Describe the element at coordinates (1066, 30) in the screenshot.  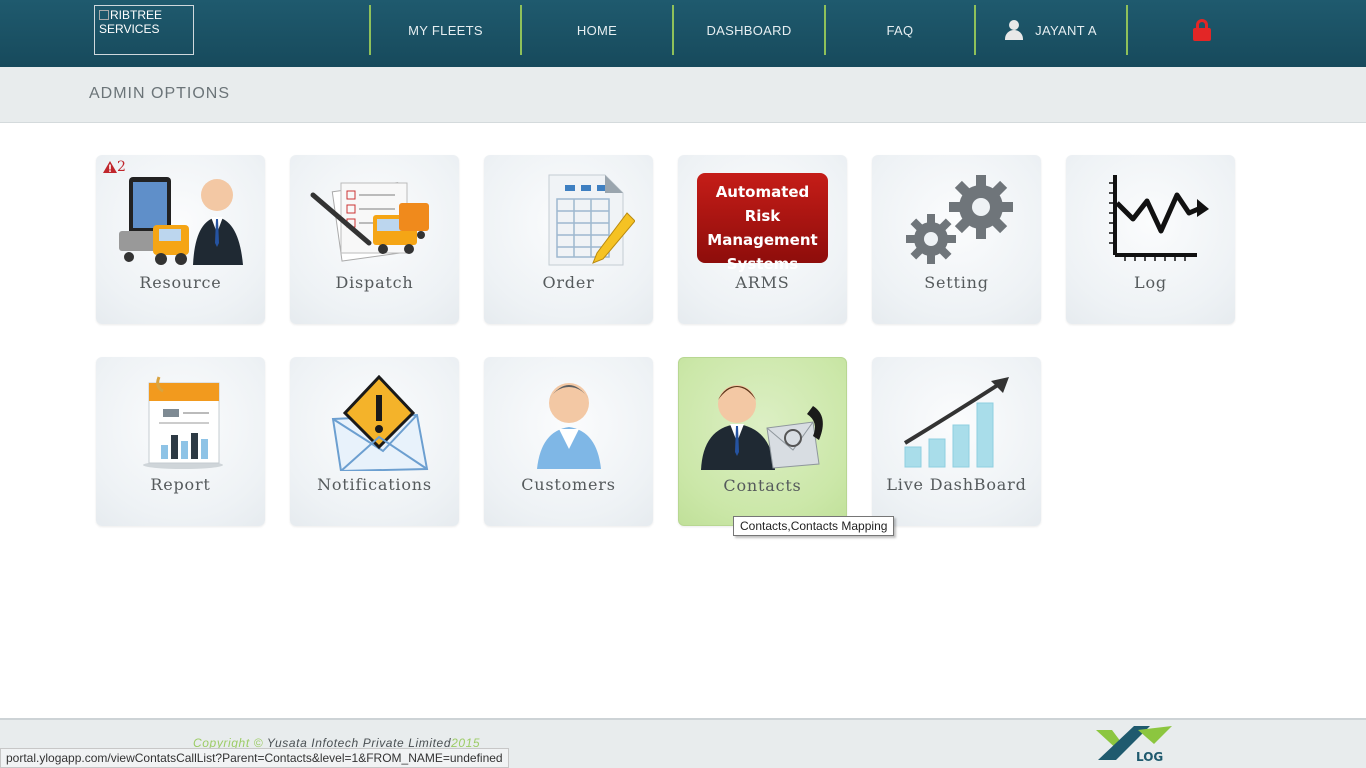
I see `user-name: JAYANT A` at that location.